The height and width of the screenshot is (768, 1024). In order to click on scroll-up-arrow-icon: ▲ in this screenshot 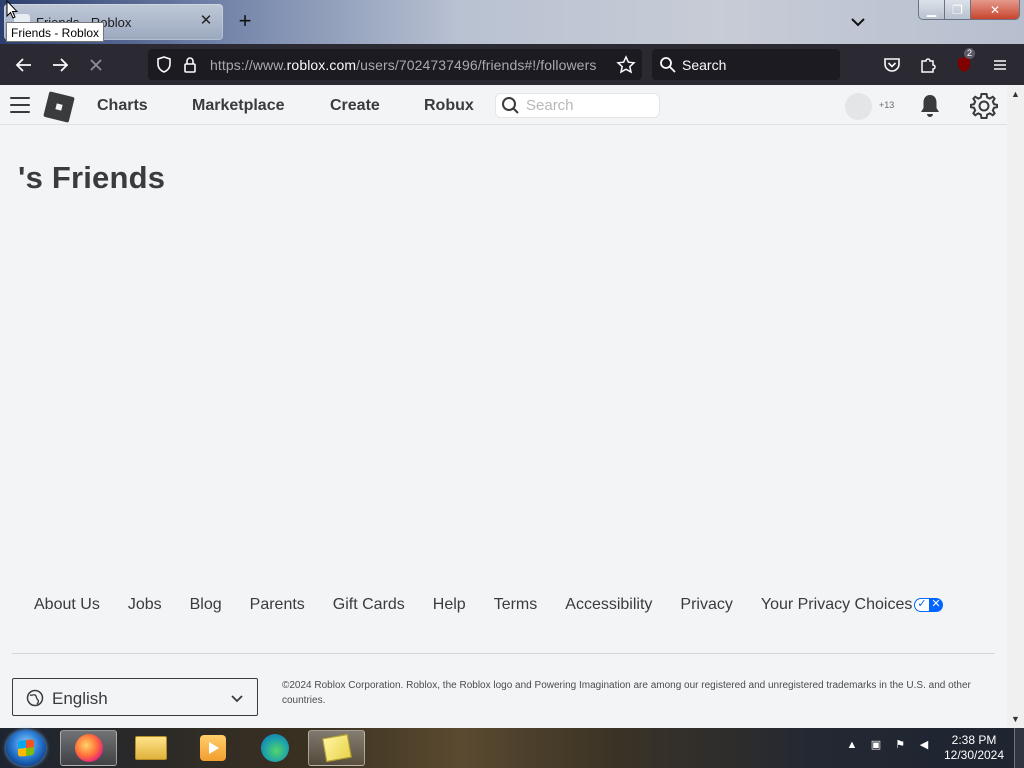, I will do `click(1015, 94)`.